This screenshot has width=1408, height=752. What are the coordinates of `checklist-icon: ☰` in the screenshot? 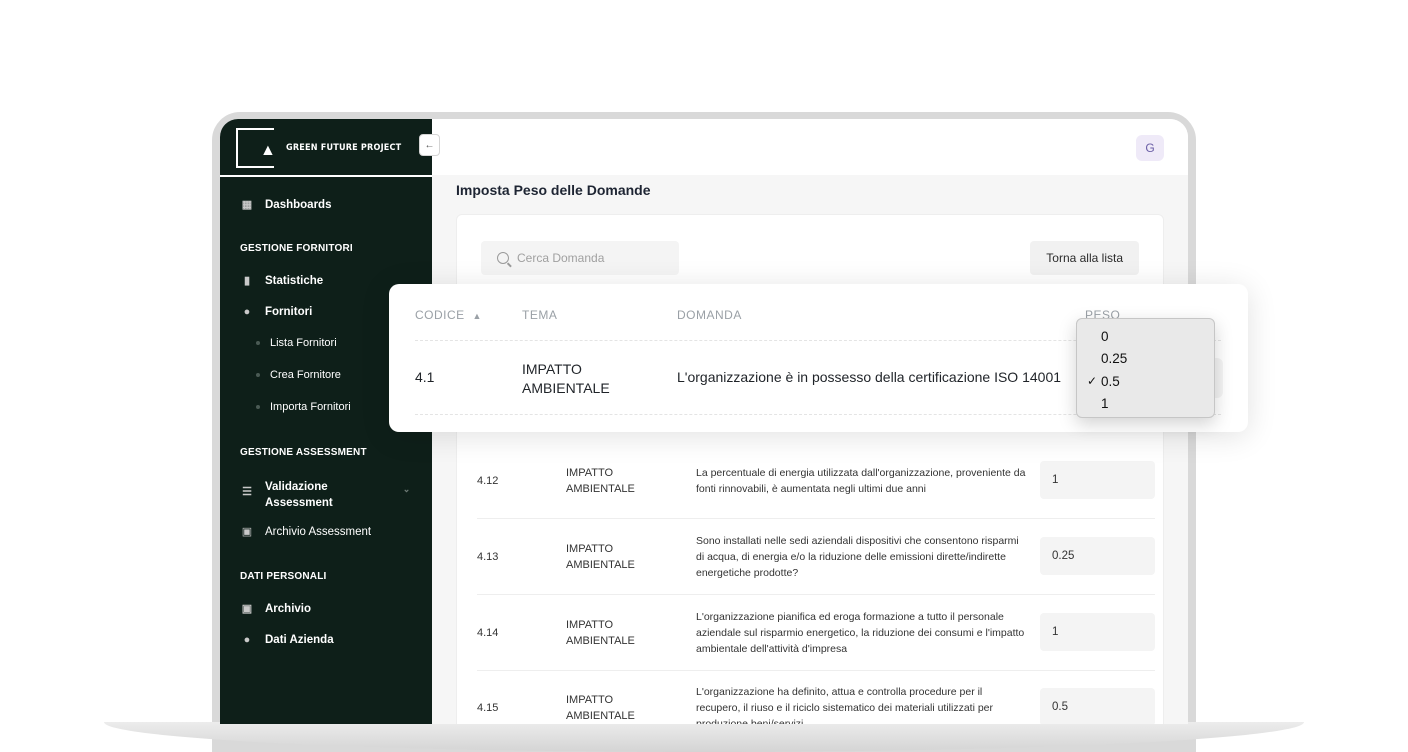 It's located at (247, 492).